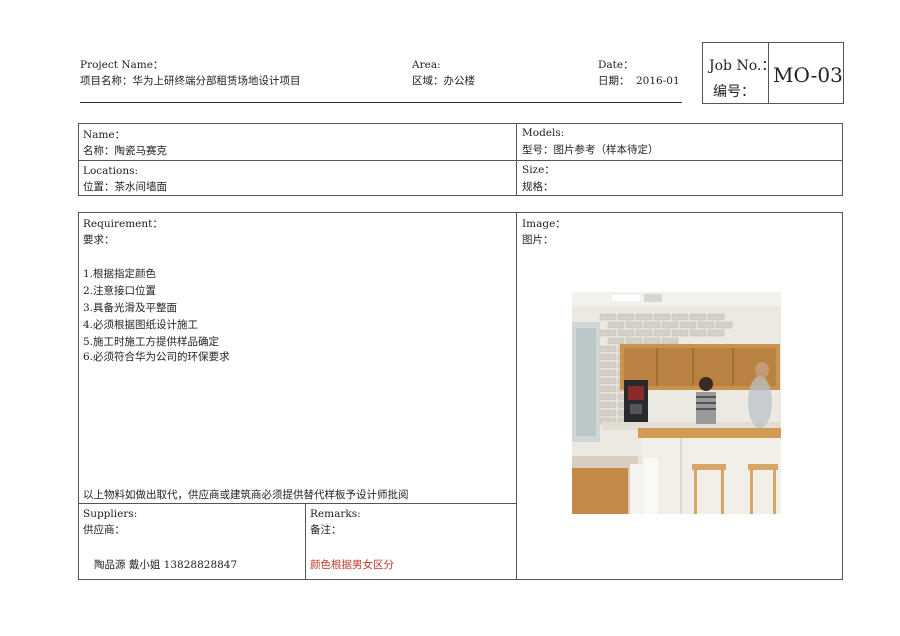 This screenshot has height=636, width=900. I want to click on date-value: 2016-01, so click(658, 81).